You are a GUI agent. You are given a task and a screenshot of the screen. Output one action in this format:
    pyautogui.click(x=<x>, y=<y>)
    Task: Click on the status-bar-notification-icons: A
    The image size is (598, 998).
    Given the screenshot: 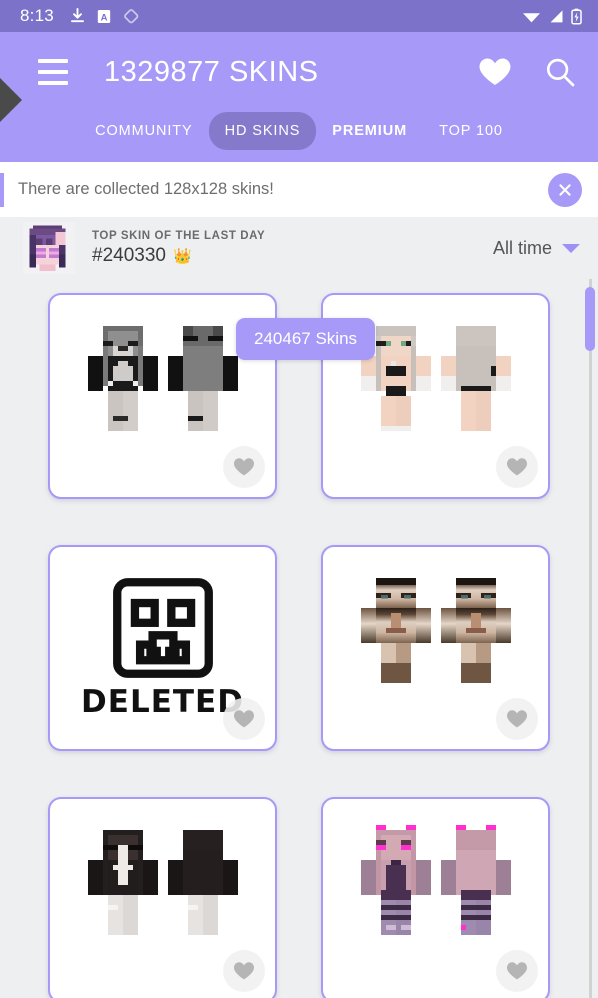 What is the action you would take?
    pyautogui.click(x=105, y=16)
    